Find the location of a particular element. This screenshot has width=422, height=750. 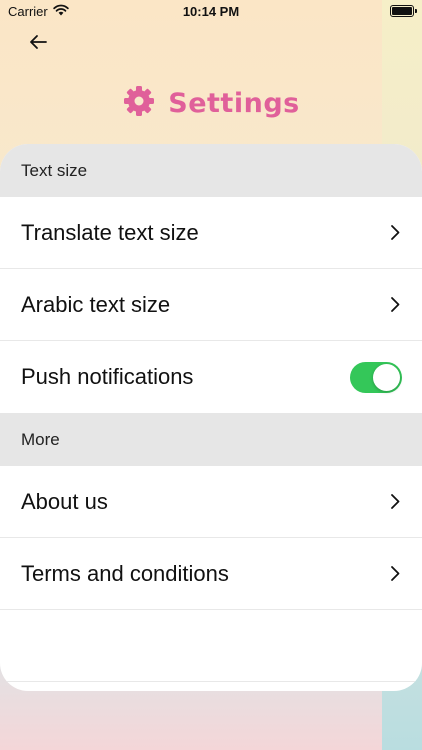

battery-icon is located at coordinates (403, 11).